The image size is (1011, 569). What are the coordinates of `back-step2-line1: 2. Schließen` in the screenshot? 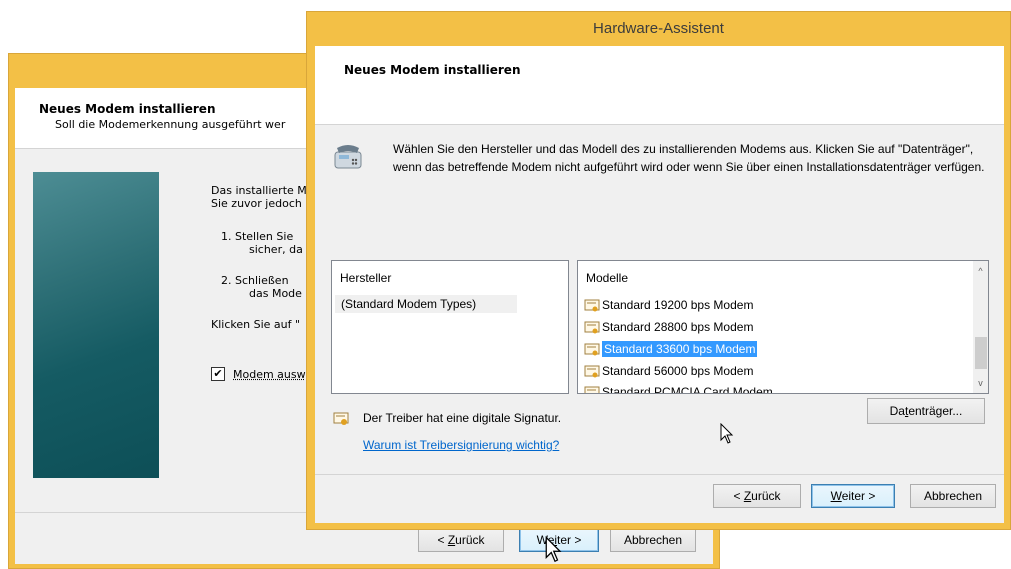 It's located at (255, 280).